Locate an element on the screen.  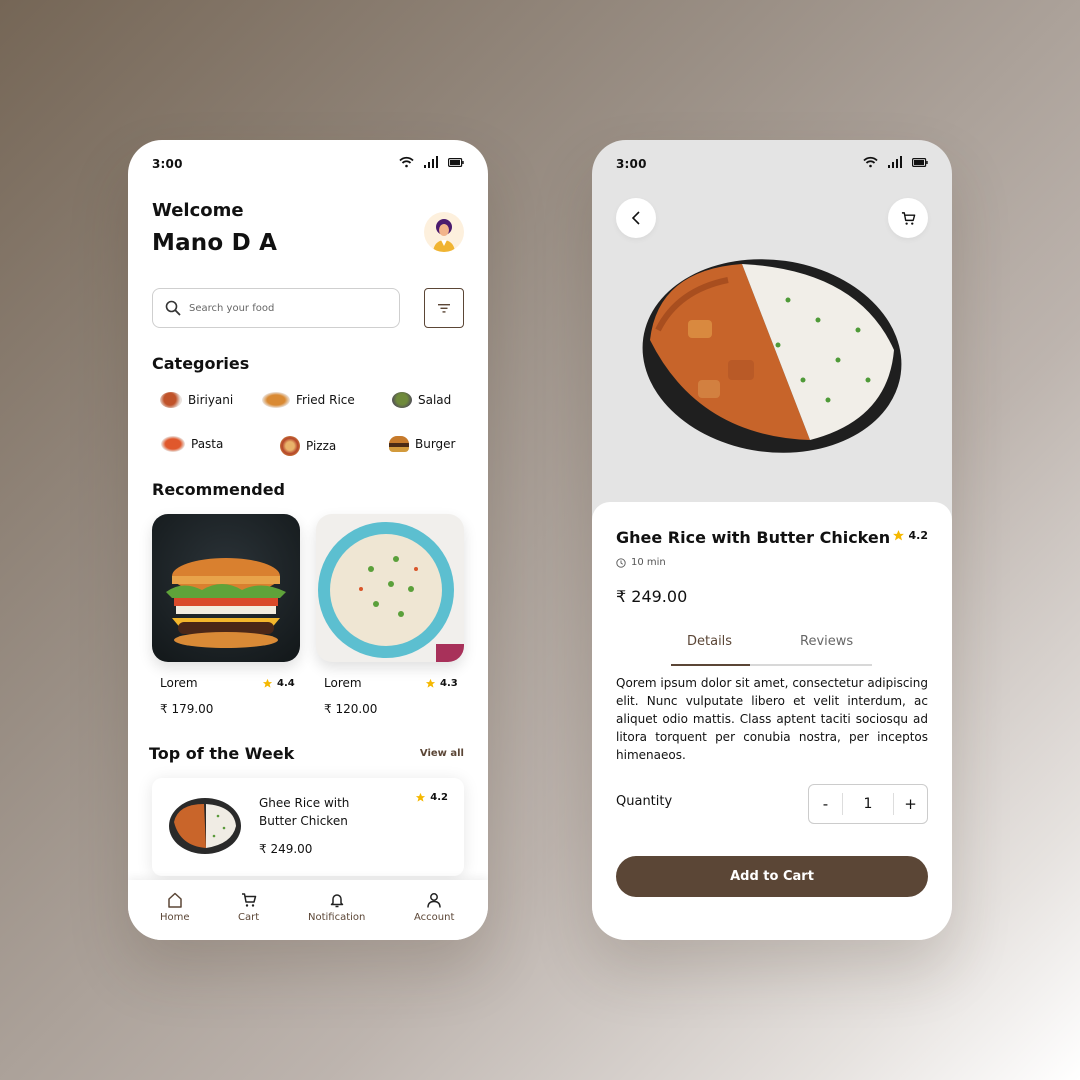
view-all-link: View all is located at coordinates (442, 753).